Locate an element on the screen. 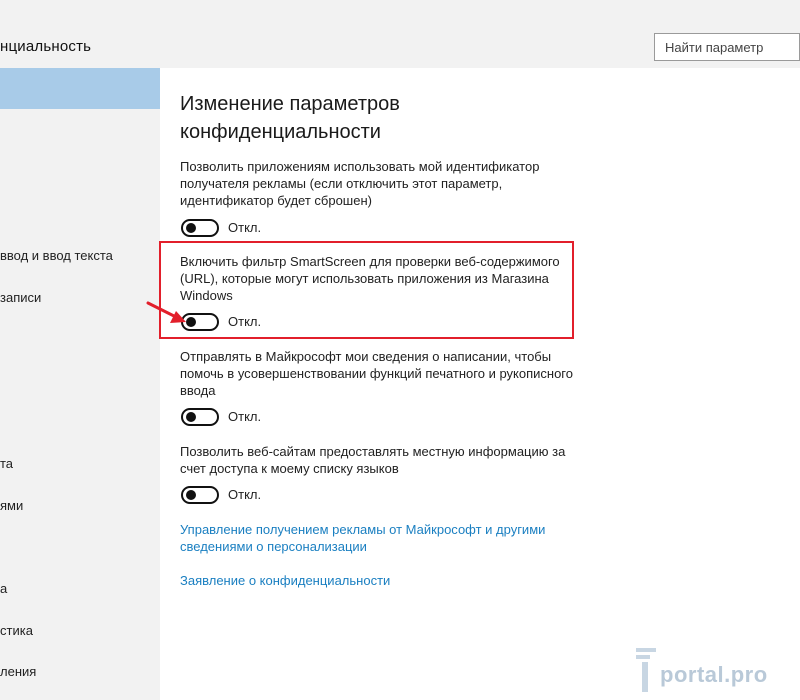 Image resolution: width=800 pixels, height=700 pixels. search-input: Найти параметр is located at coordinates (727, 47).